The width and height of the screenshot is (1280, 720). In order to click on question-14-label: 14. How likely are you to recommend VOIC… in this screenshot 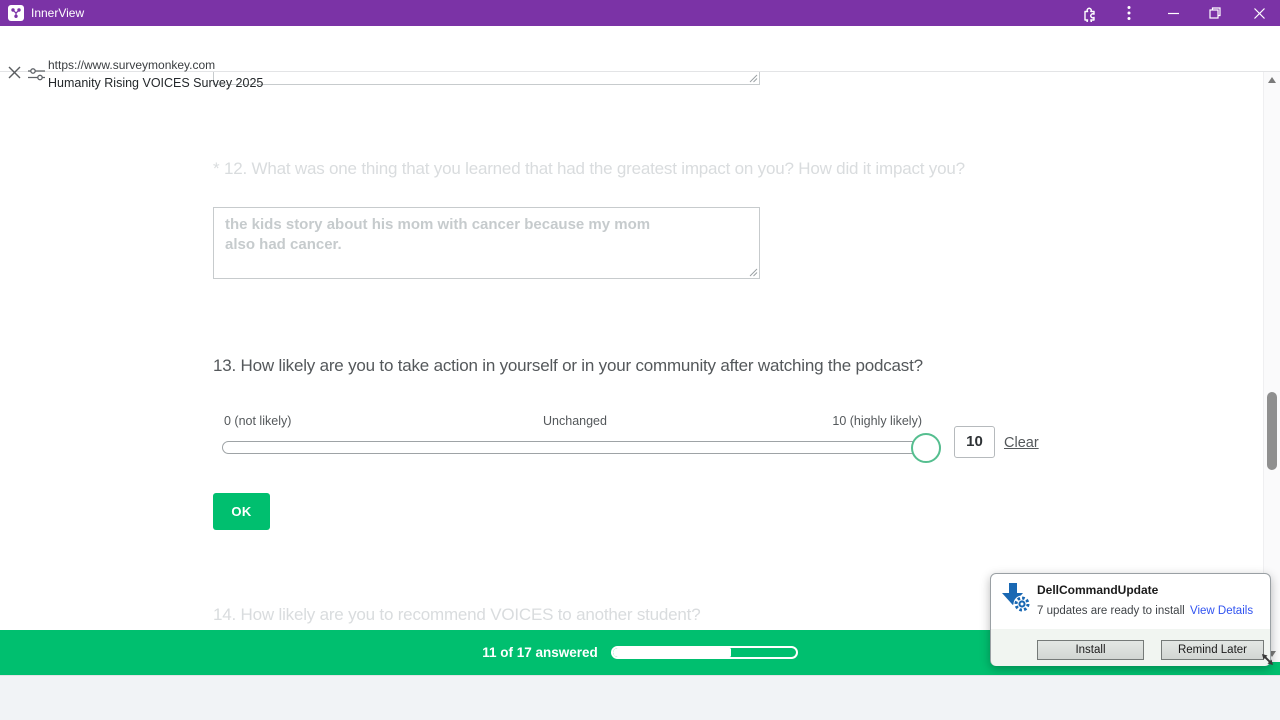, I will do `click(457, 614)`.